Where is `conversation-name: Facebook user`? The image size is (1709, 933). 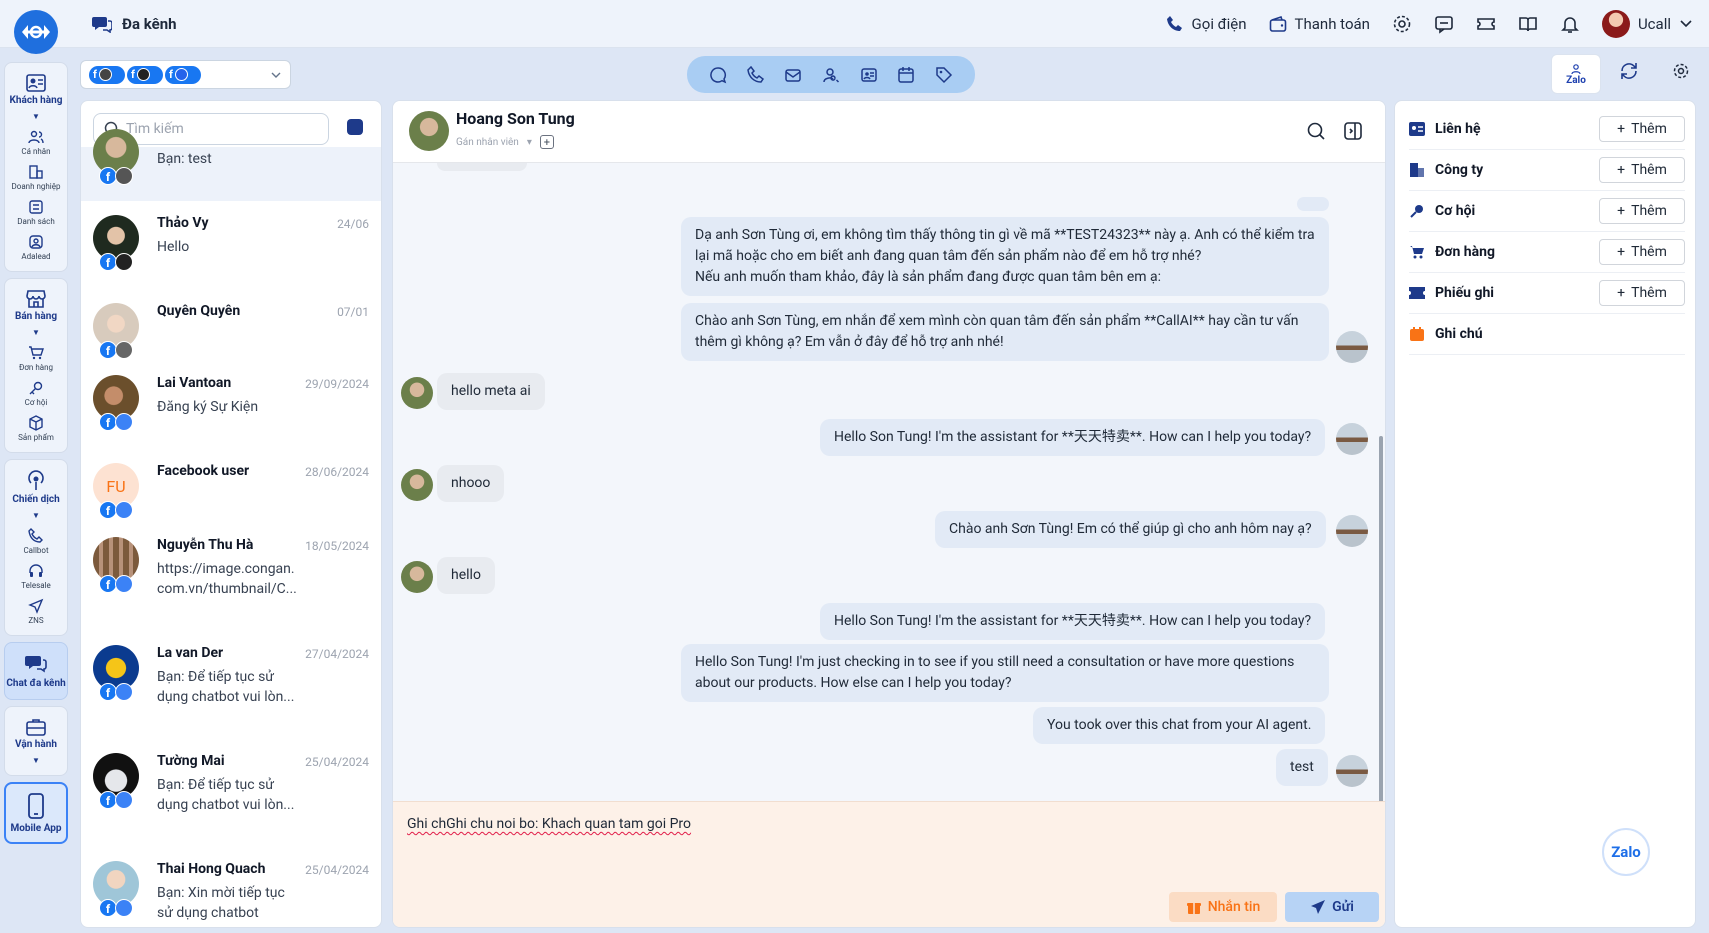 conversation-name: Facebook user is located at coordinates (203, 471).